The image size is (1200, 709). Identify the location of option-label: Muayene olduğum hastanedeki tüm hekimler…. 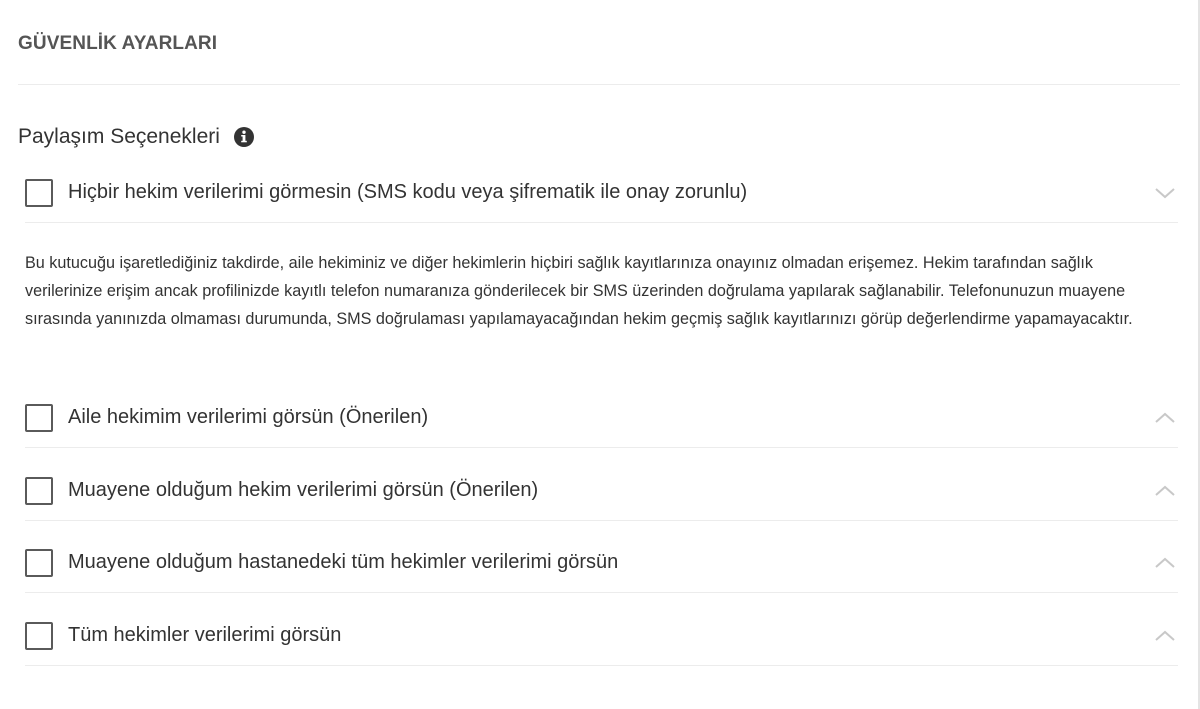
(343, 562).